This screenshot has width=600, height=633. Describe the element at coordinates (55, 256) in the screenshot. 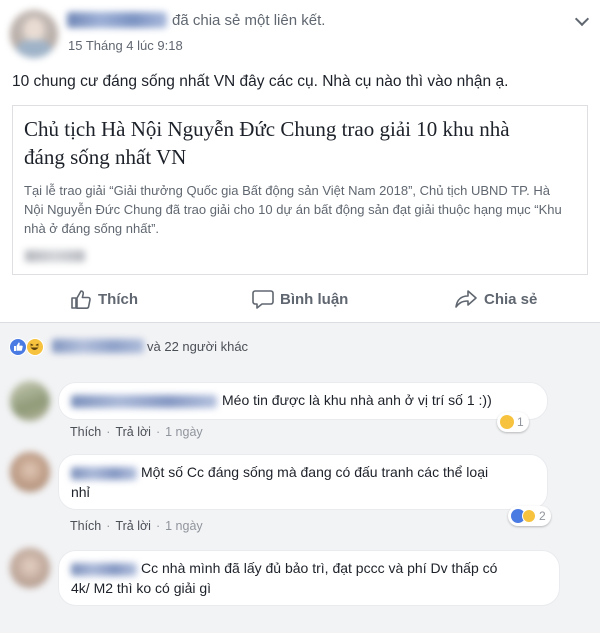

I see `link-domain-redacted` at that location.